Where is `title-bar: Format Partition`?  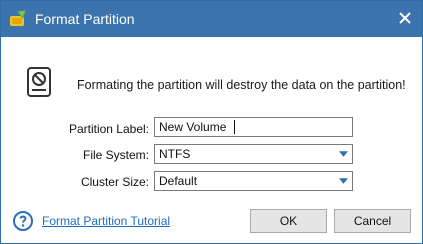 title-bar: Format Partition is located at coordinates (211, 19).